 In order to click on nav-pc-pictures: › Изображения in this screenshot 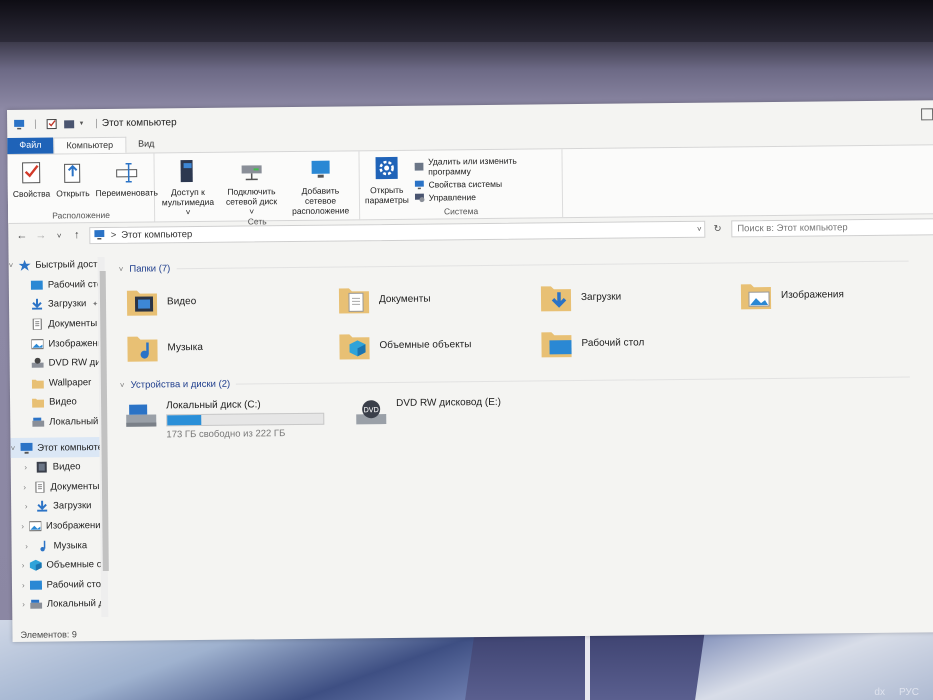, I will do `click(56, 526)`.